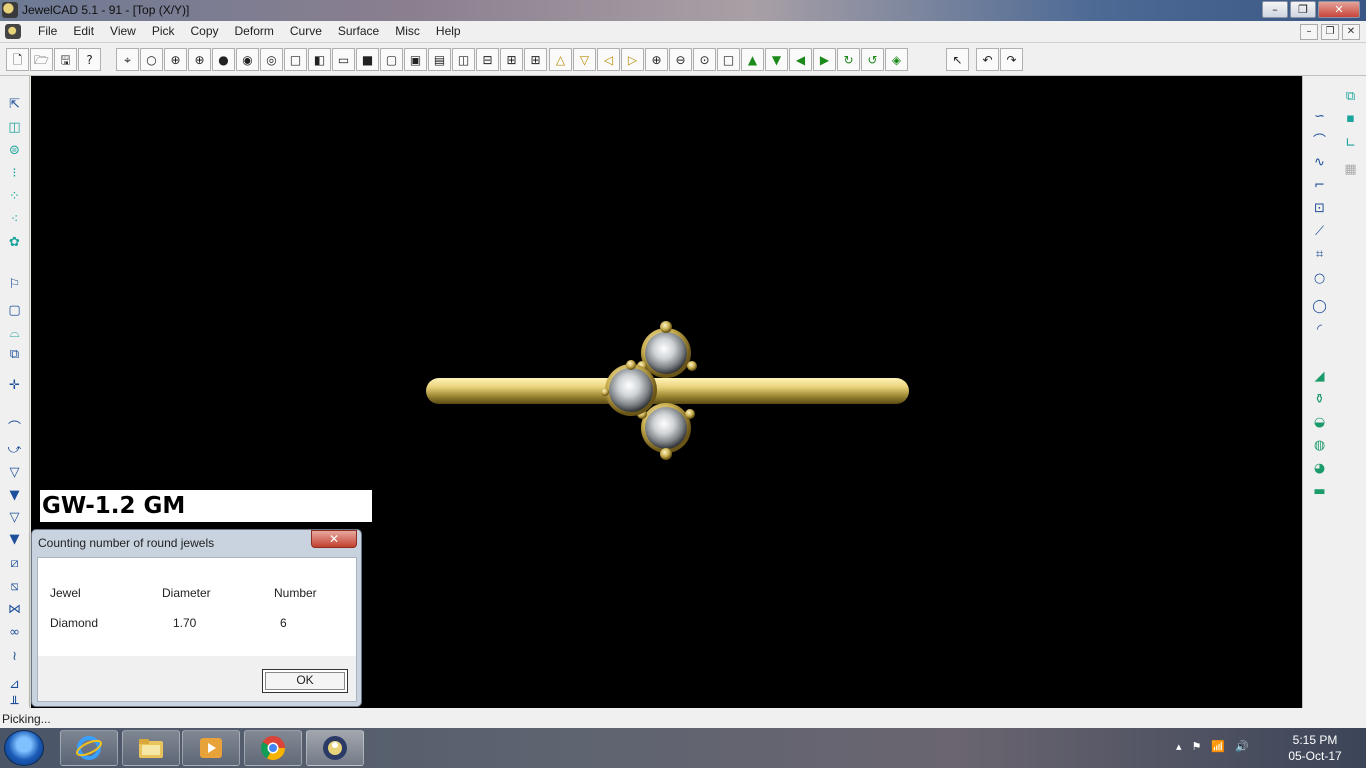  I want to click on revolve-surface-icon: ⚱, so click(1319, 399).